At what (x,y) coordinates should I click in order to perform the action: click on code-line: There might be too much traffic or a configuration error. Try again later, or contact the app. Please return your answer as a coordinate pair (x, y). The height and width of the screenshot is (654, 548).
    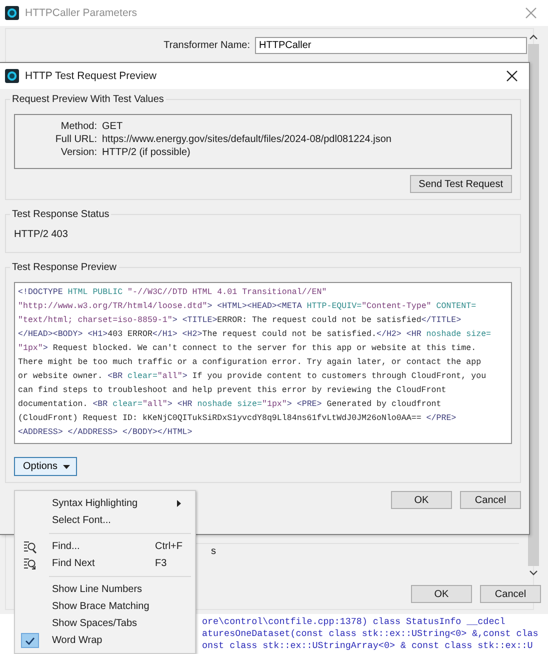
    Looking at the image, I should click on (250, 363).